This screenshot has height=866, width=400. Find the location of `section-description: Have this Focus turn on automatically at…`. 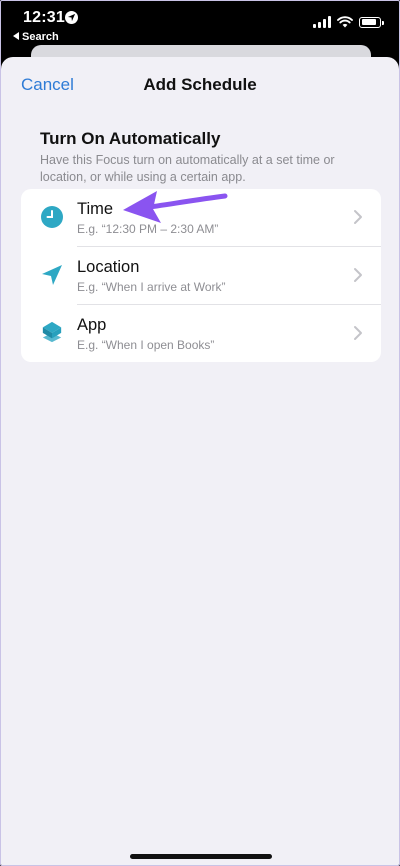

section-description: Have this Focus turn on automatically at… is located at coordinates (187, 168).